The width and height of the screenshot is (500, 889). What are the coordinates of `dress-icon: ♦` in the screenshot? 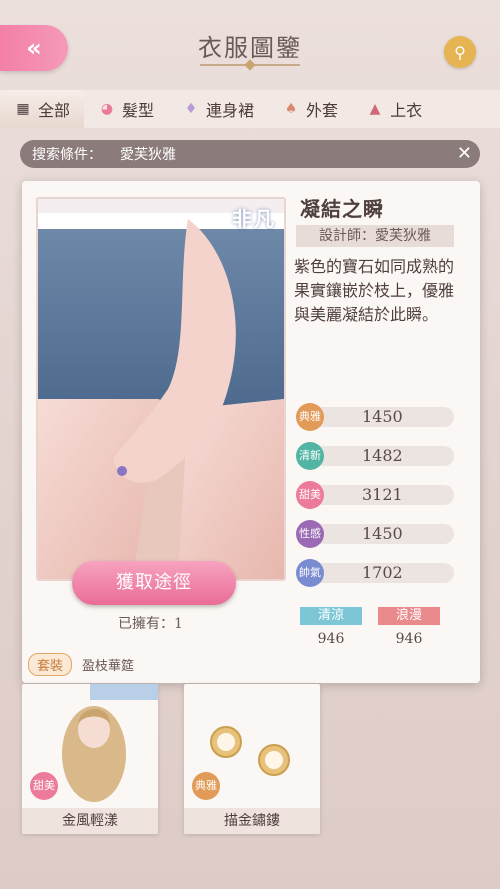 It's located at (191, 109).